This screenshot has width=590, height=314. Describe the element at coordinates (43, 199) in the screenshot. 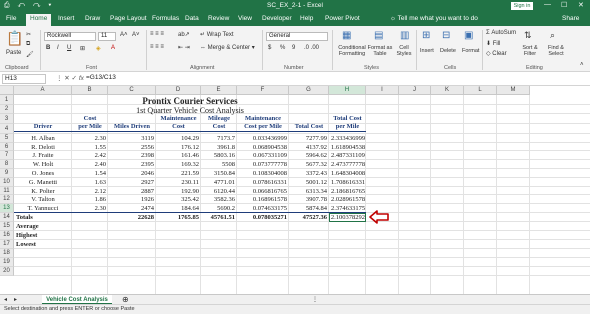

I see `driver-name-cell: V. Talton` at that location.